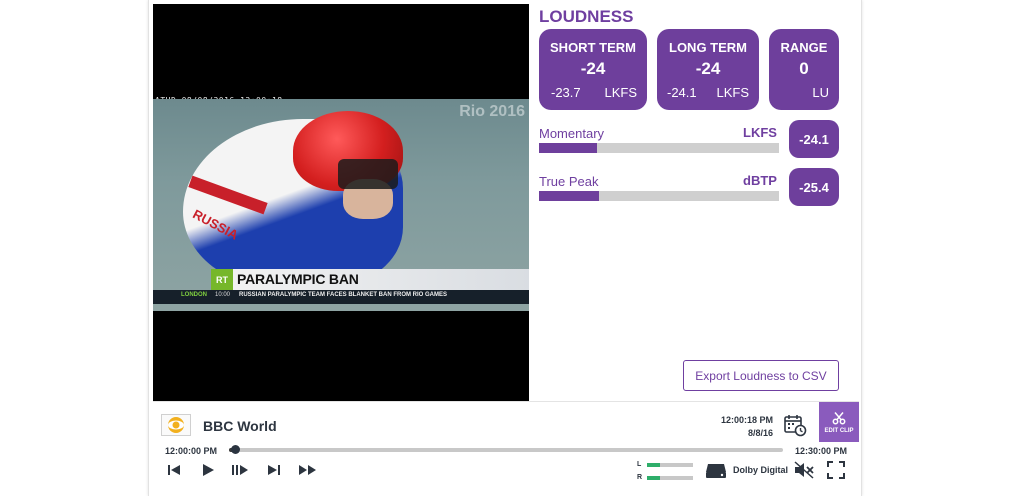 This screenshot has width=1011, height=496. Describe the element at coordinates (639, 464) in the screenshot. I see `vu-left-label: L` at that location.